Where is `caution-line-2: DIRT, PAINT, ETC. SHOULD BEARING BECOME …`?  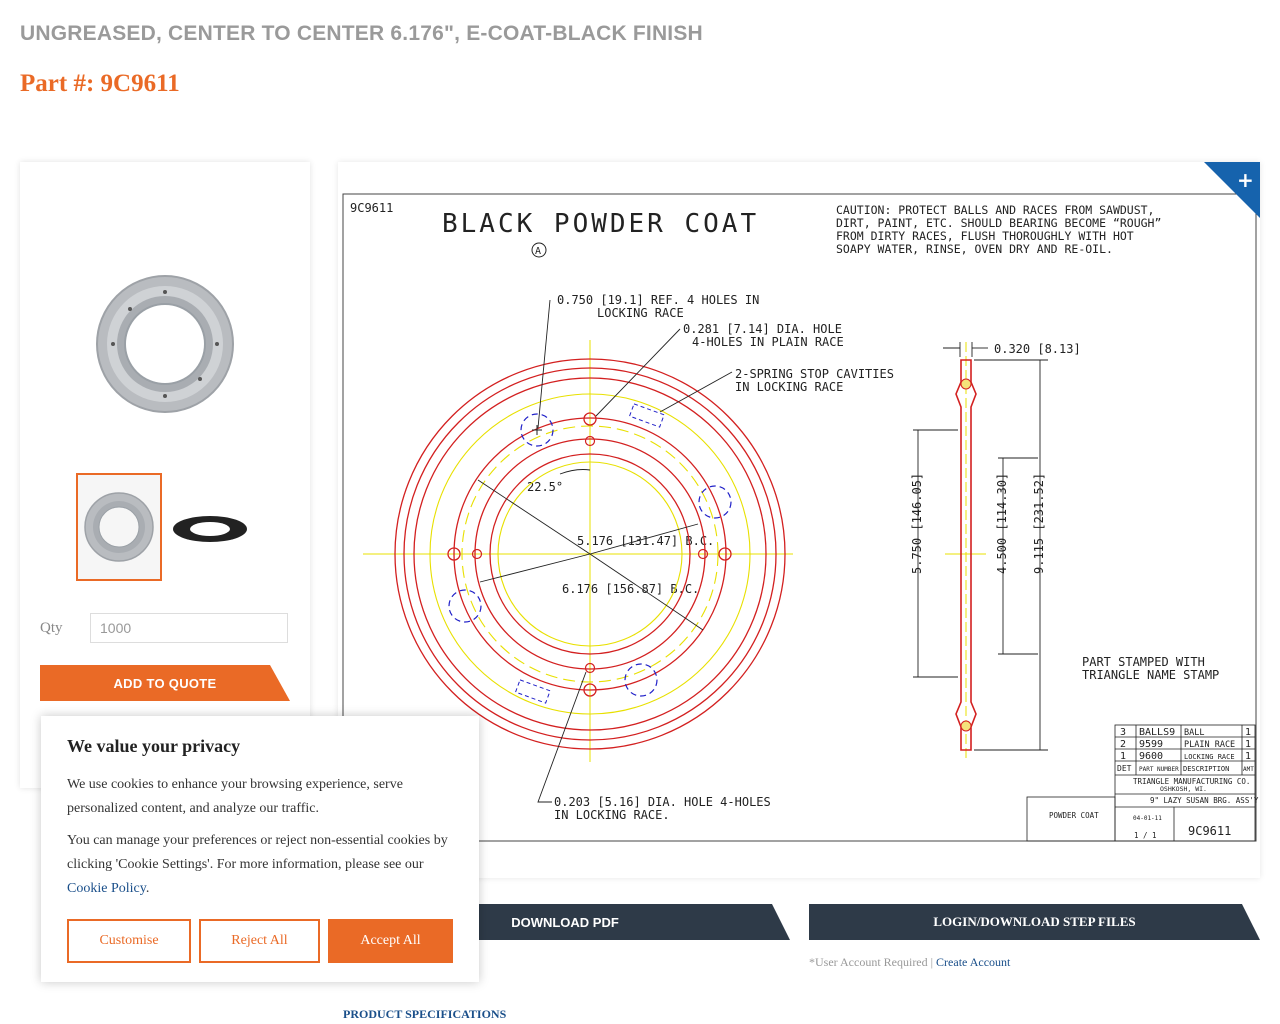 caution-line-2: DIRT, PAINT, ETC. SHOULD BEARING BECOME … is located at coordinates (998, 223).